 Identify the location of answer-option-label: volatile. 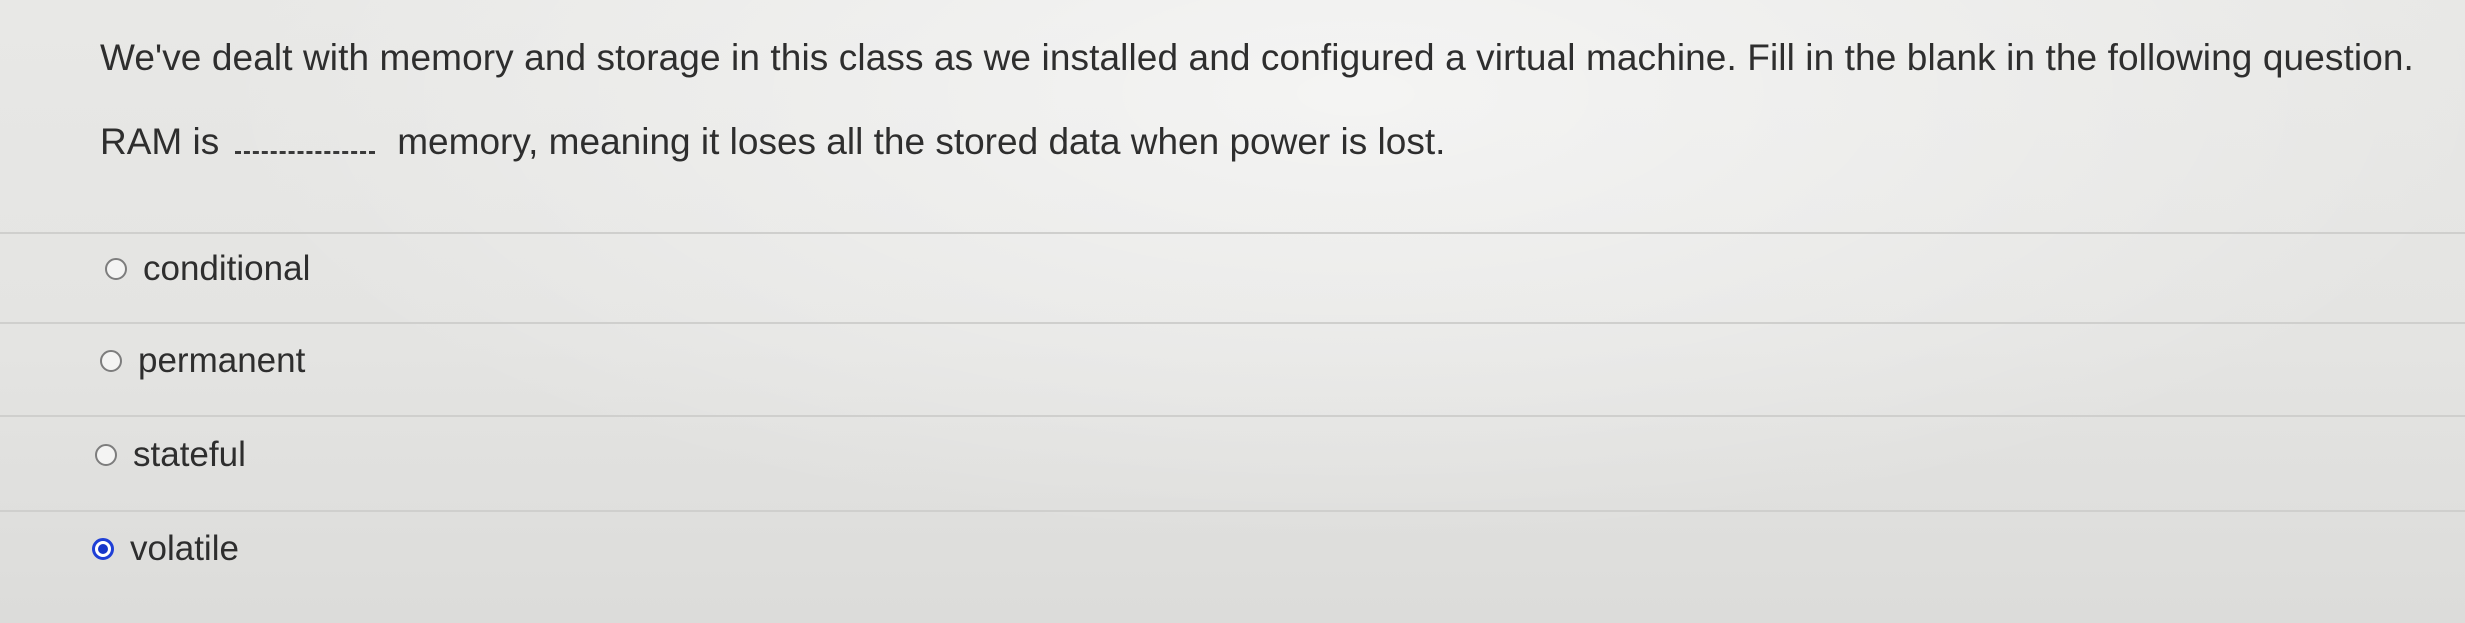
(184, 548).